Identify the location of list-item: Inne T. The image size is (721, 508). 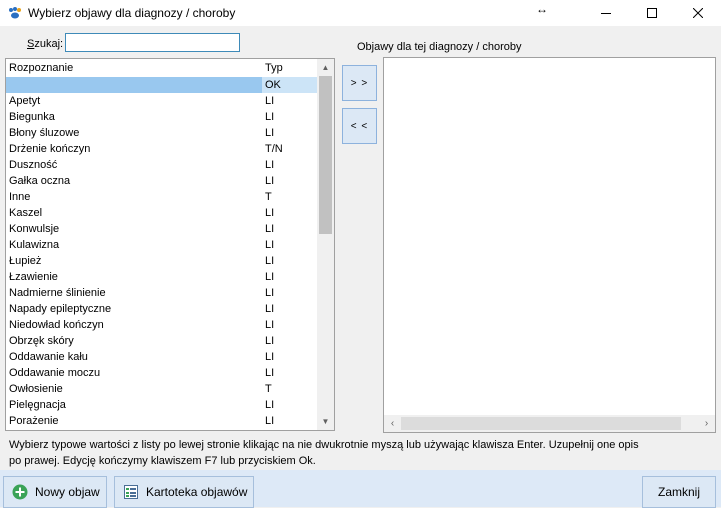
(162, 197).